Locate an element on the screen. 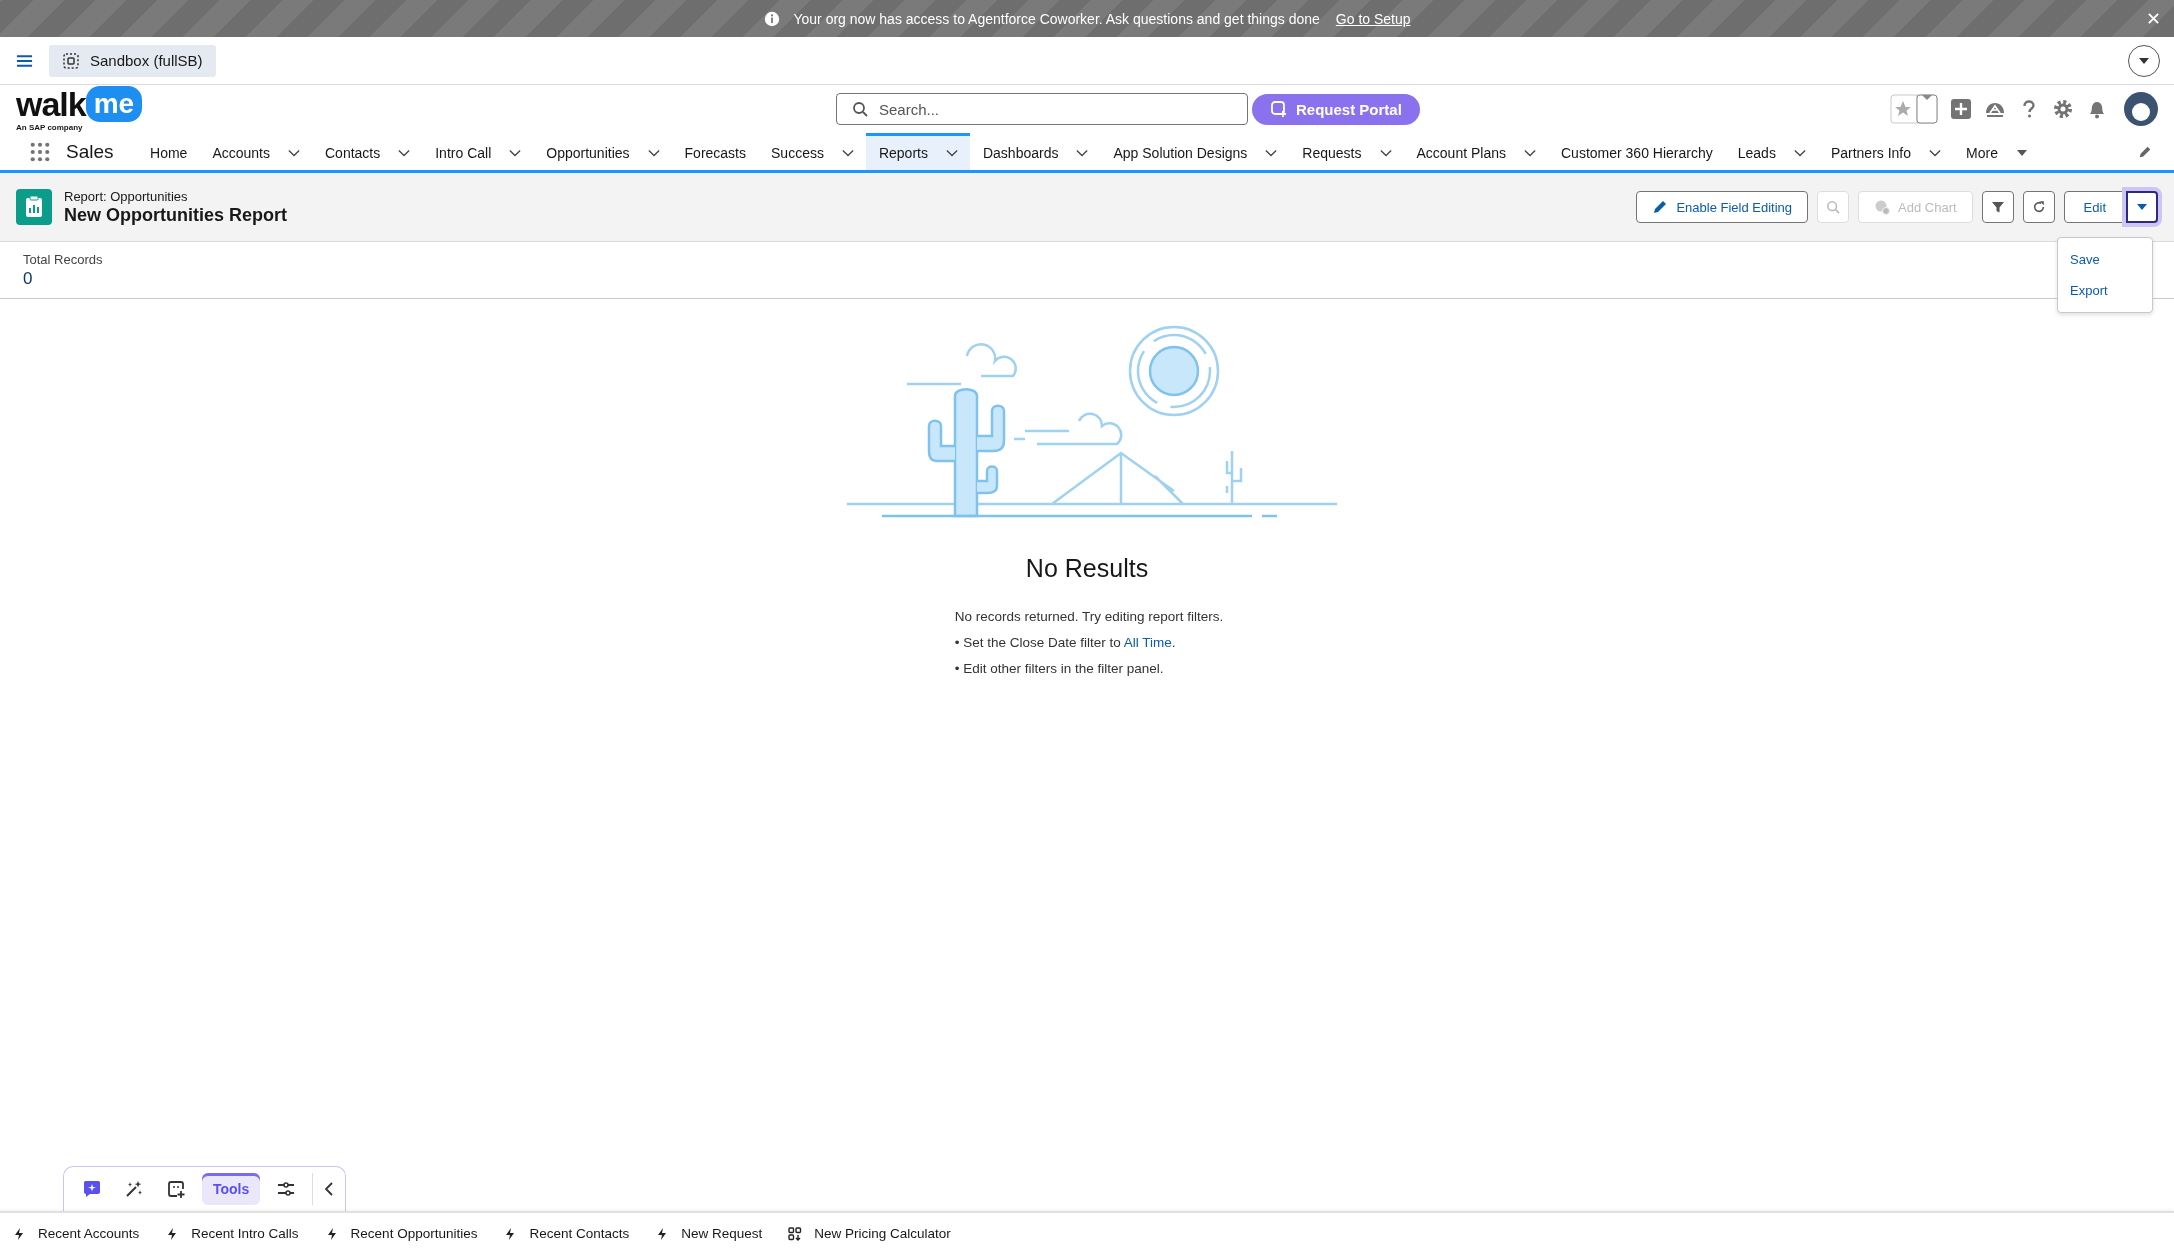 The height and width of the screenshot is (1254, 2174). filter-hint: • Set the Close Date filter to All Time. is located at coordinates (1065, 642).